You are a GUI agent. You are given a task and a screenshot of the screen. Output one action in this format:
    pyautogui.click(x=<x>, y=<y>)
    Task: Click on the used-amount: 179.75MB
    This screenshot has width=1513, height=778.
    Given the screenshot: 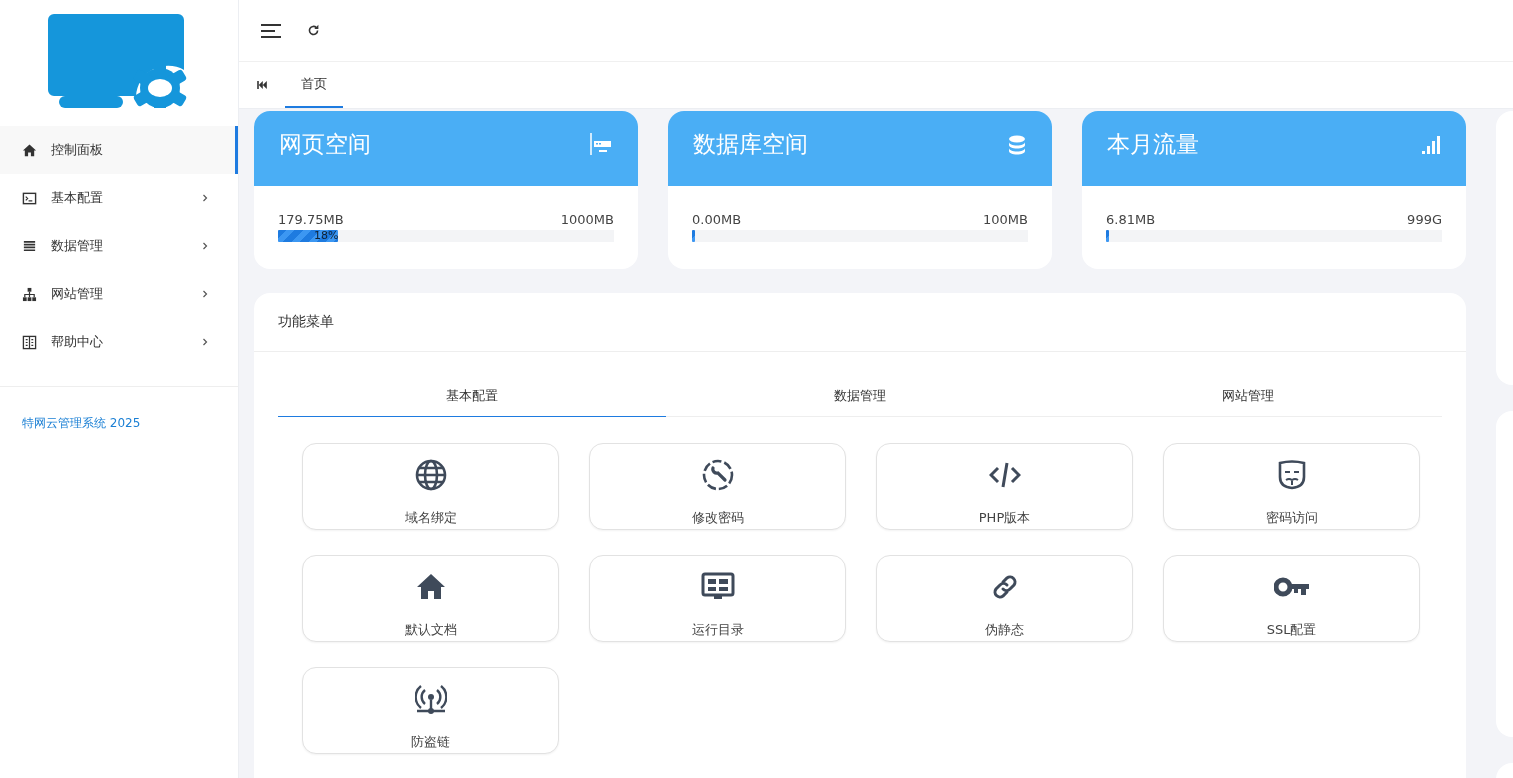 What is the action you would take?
    pyautogui.click(x=311, y=219)
    